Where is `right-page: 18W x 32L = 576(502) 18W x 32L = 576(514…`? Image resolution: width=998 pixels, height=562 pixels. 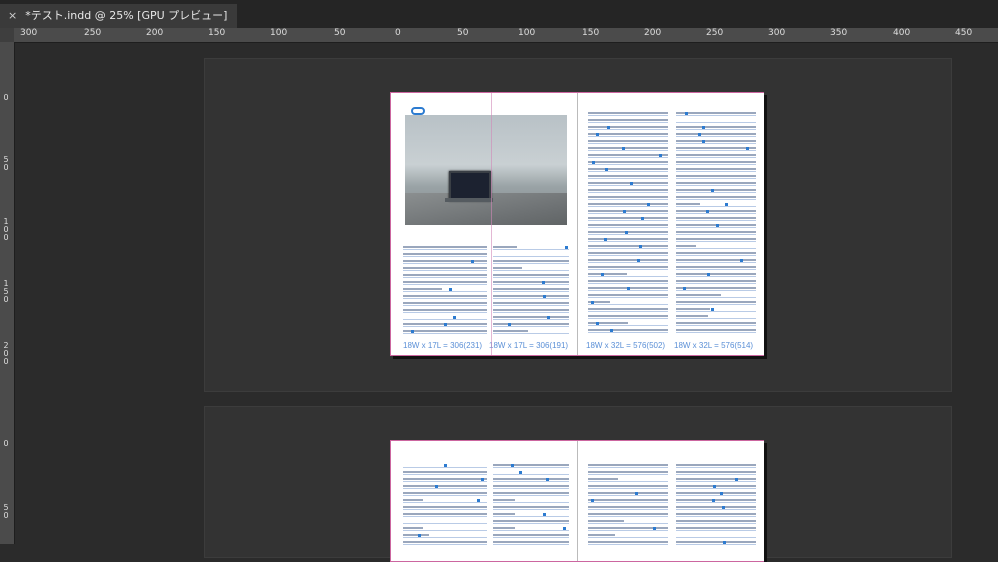
right-page: 18W x 32L = 576(502) 18W x 32L = 576(514… is located at coordinates (670, 224).